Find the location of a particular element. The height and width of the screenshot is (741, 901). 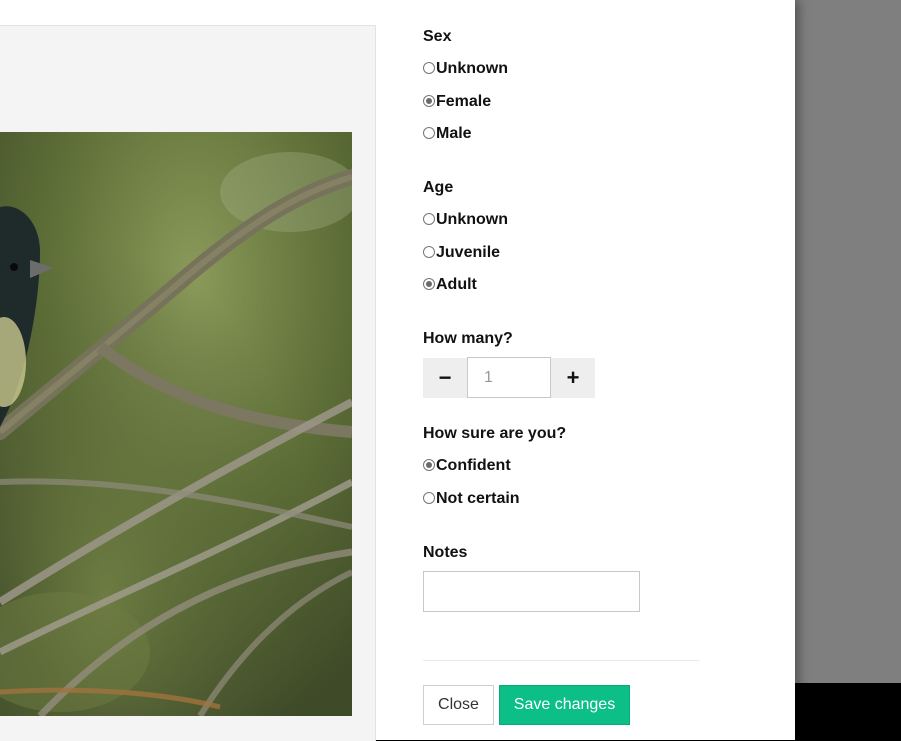

radio-label: Female is located at coordinates (464, 101).